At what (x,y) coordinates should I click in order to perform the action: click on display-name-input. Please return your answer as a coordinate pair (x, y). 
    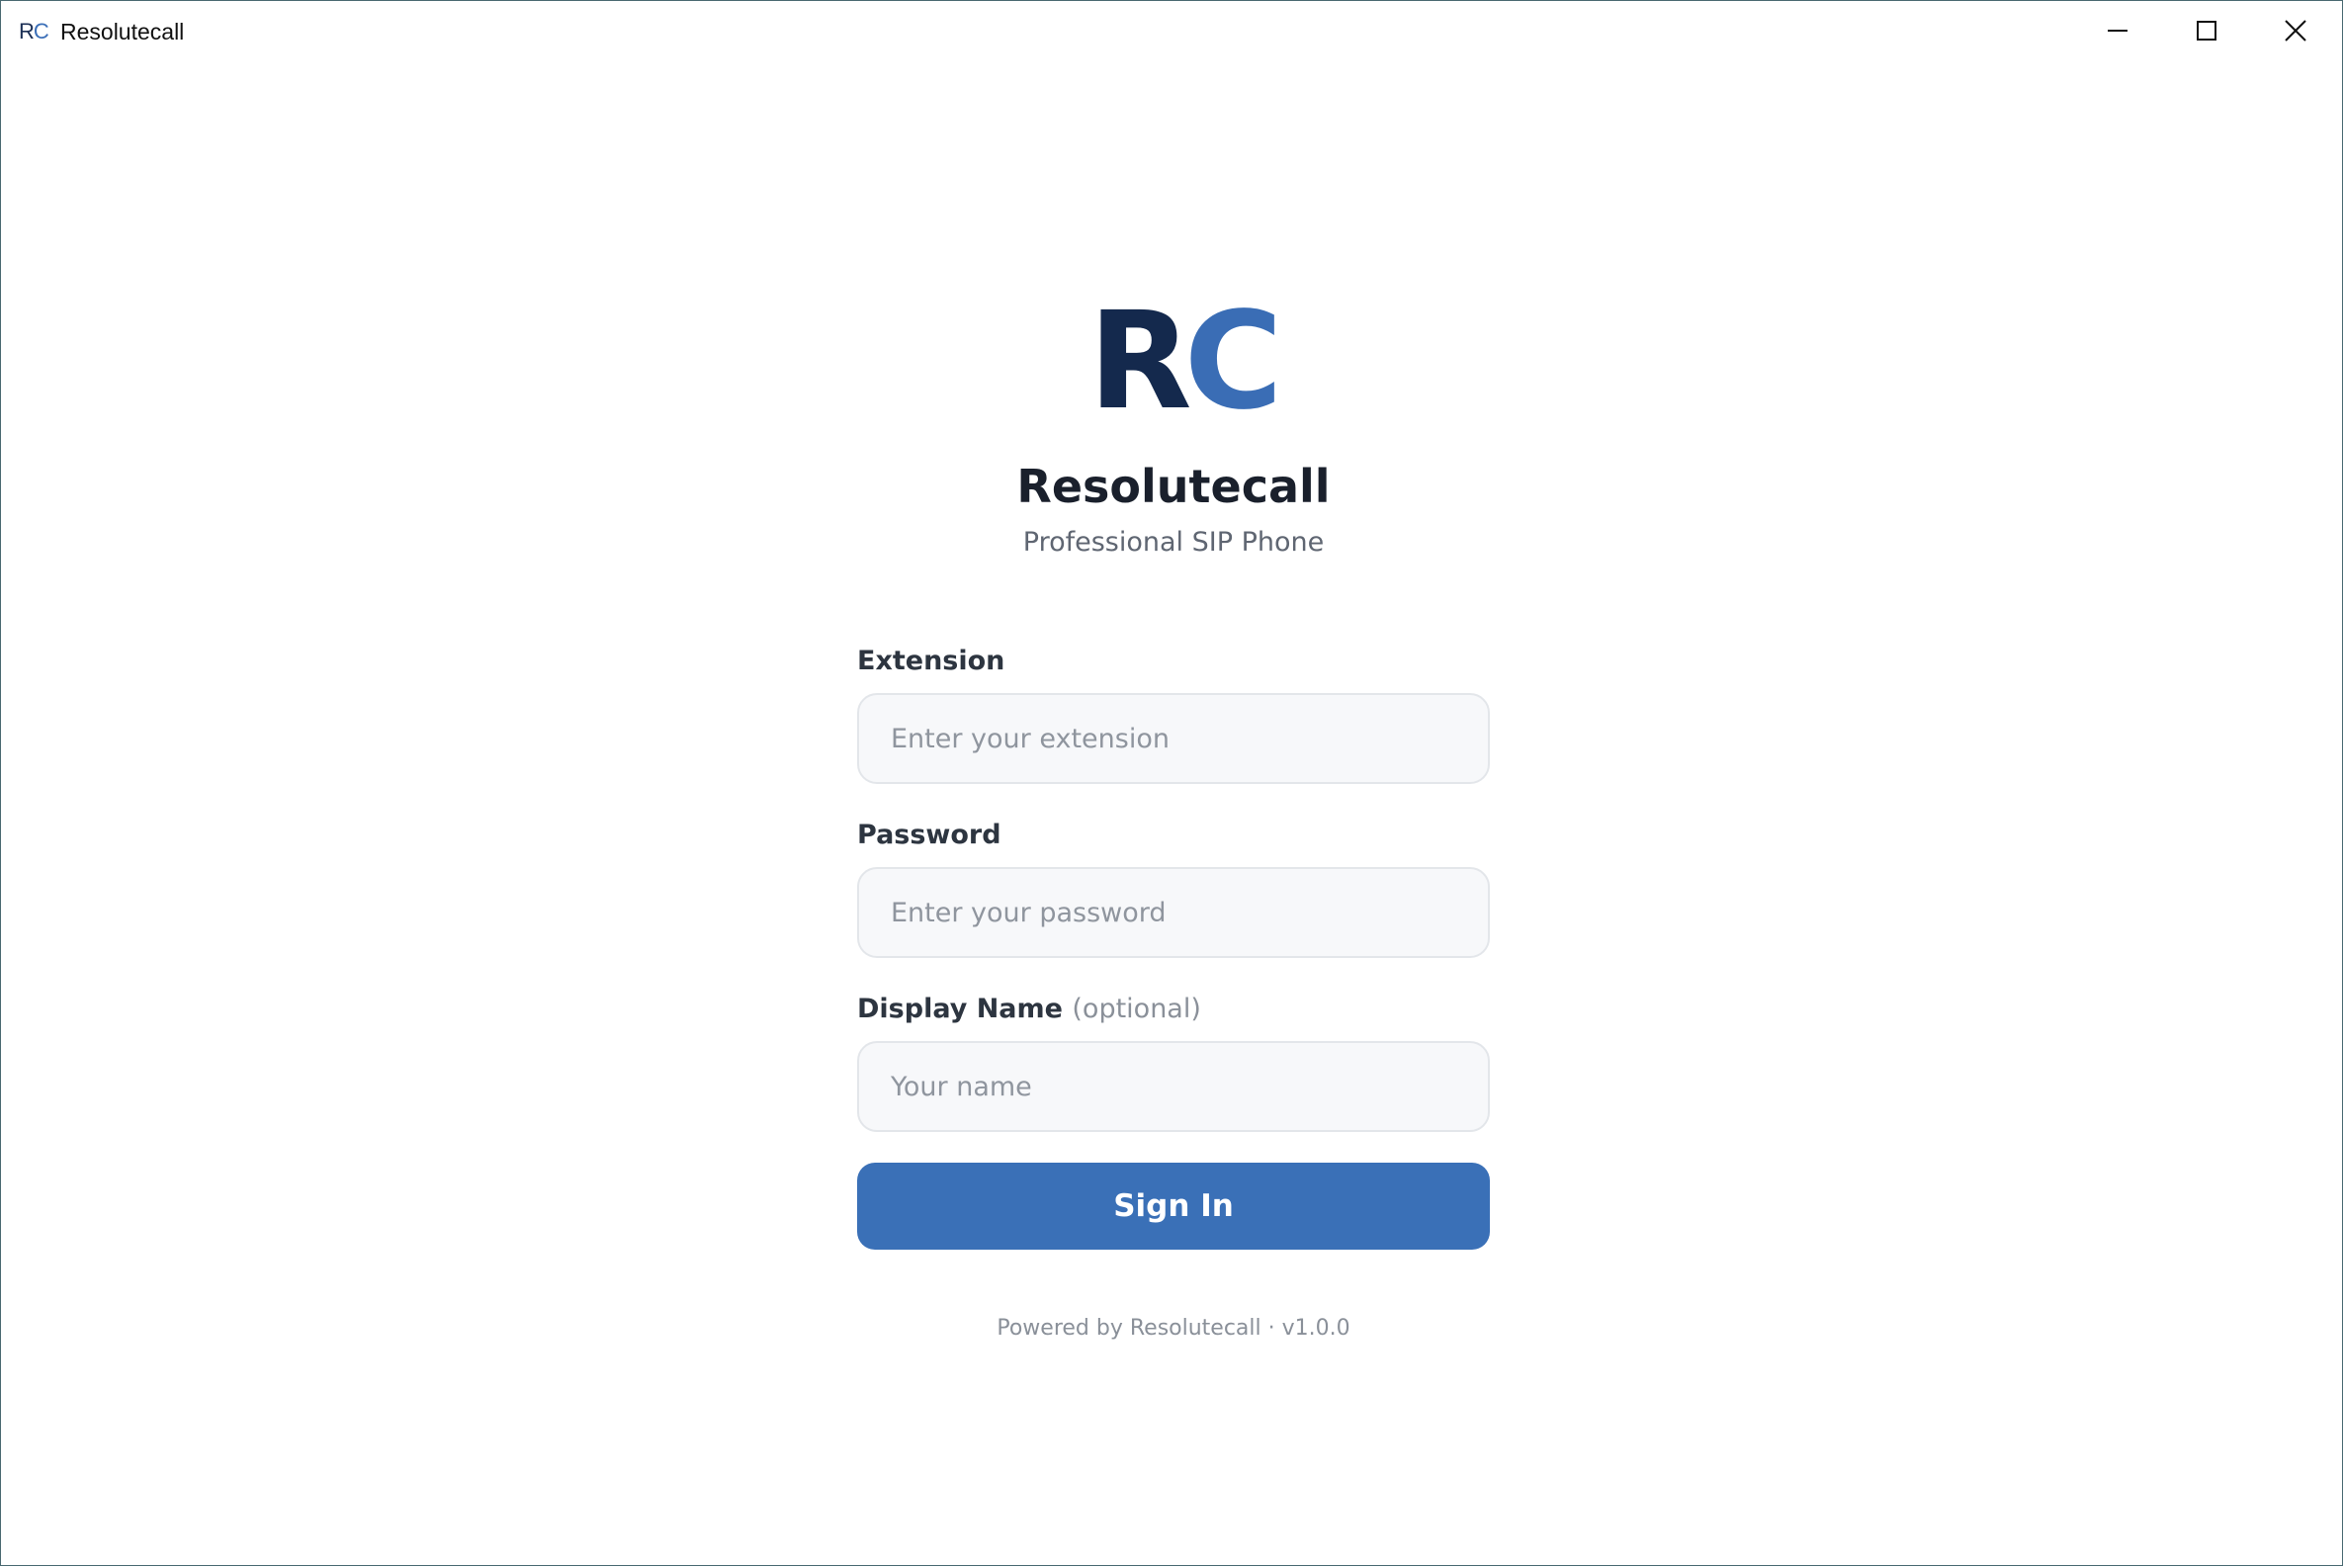
    Looking at the image, I should click on (1173, 1086).